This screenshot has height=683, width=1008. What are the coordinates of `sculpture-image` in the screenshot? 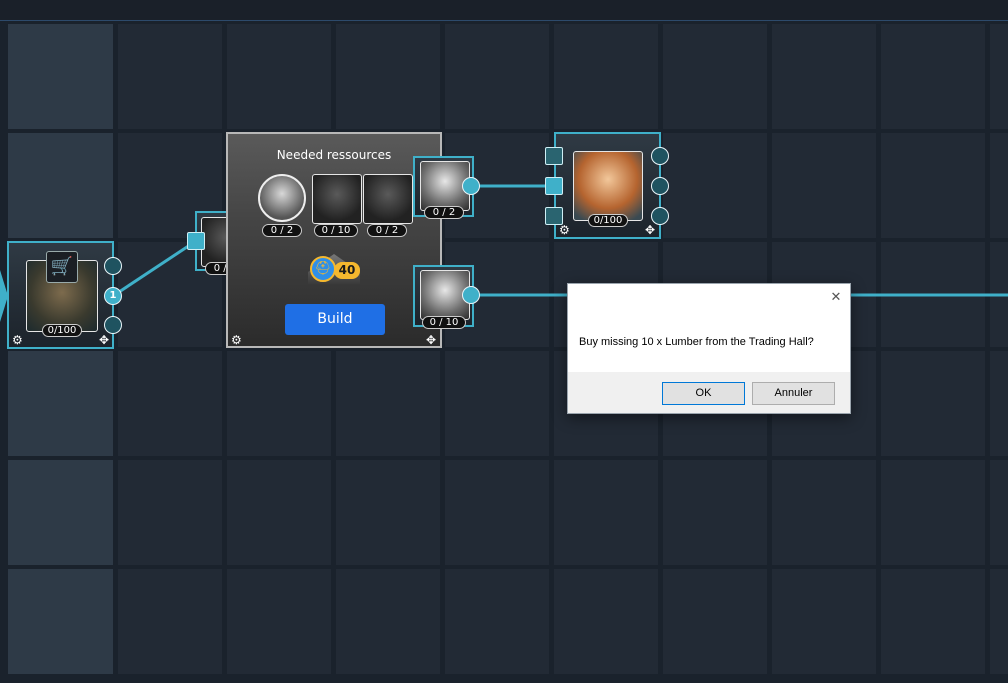 It's located at (608, 186).